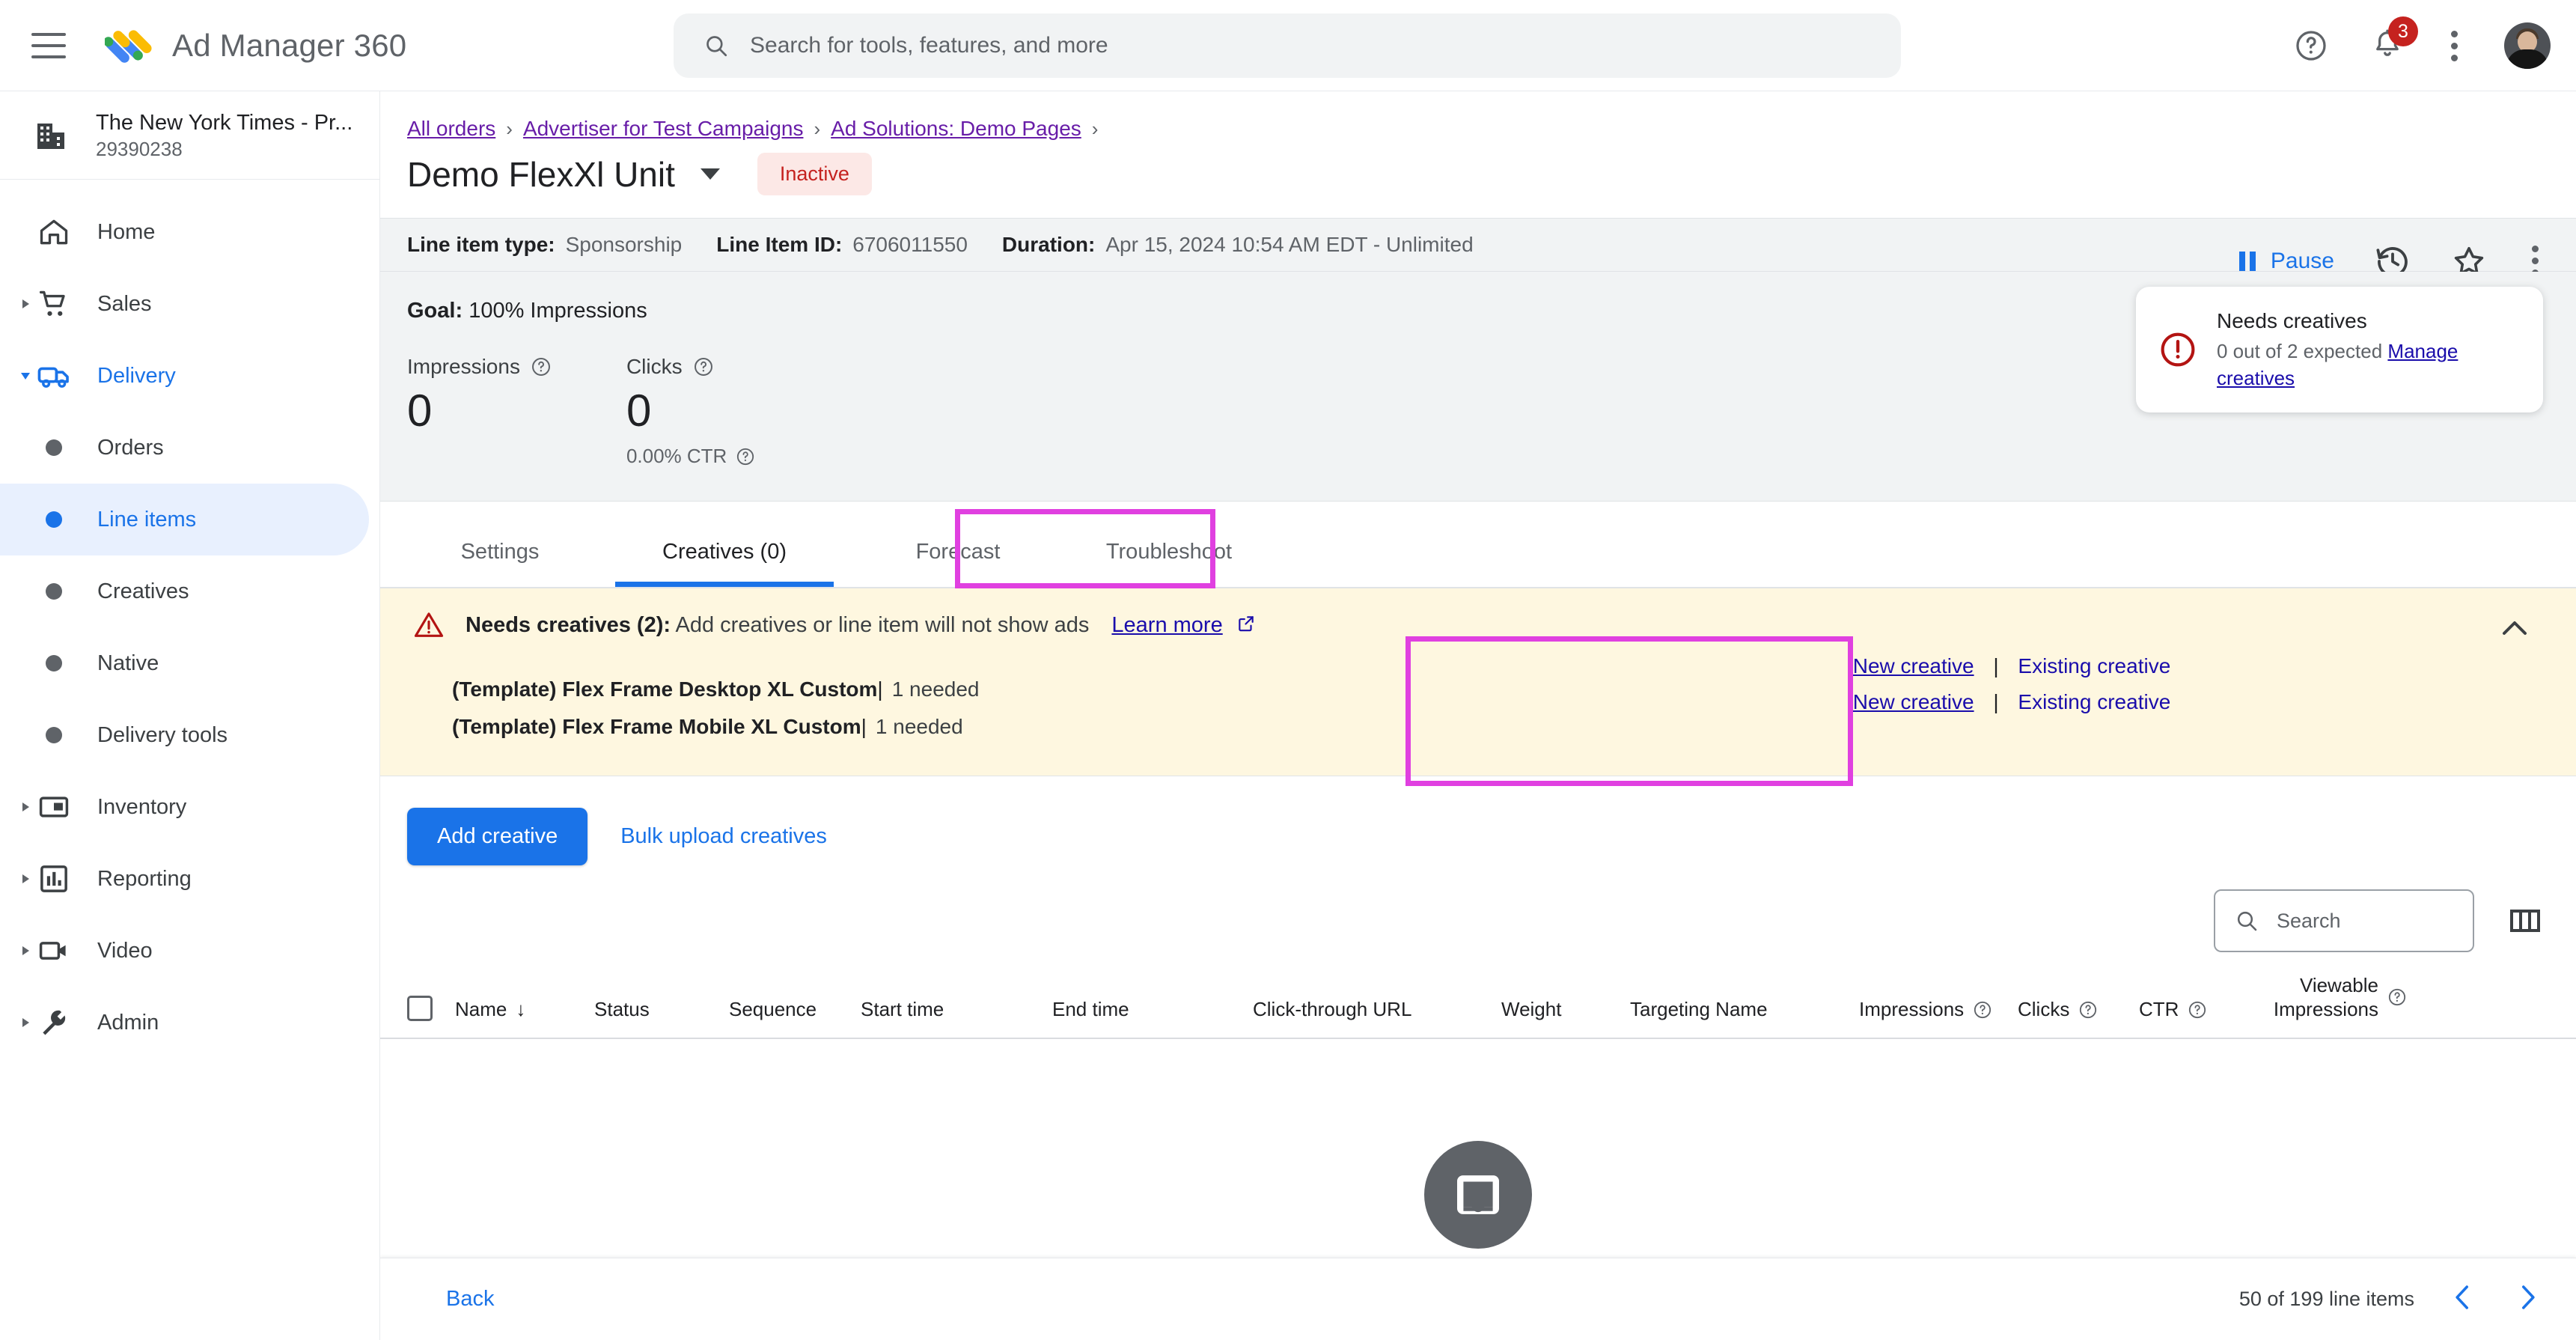  I want to click on column-header-click-through-url: Click-through URL, so click(1377, 1009).